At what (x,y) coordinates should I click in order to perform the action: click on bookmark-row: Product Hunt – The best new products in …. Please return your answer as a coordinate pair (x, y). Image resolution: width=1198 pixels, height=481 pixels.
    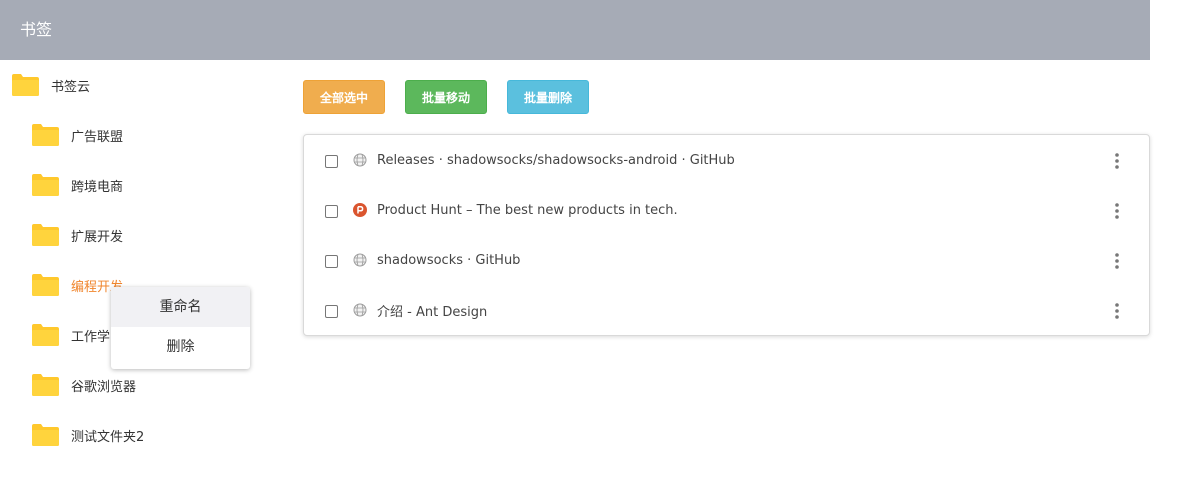
    Looking at the image, I should click on (726, 210).